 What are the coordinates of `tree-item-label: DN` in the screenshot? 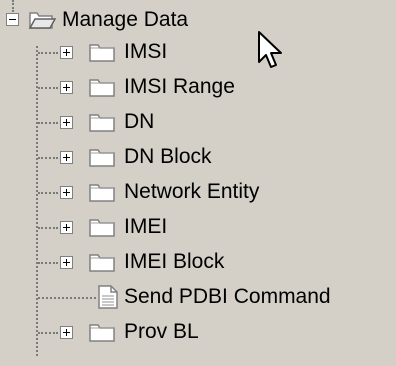 It's located at (139, 121).